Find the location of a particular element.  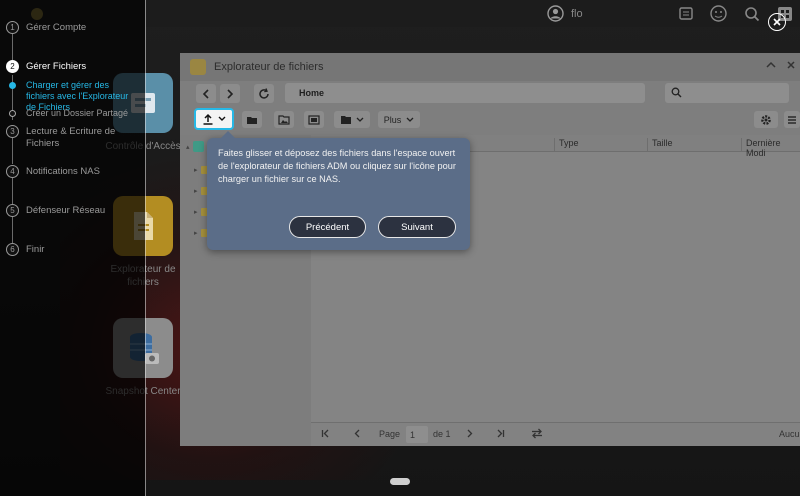

wizard-step-1: 1 Gérer Compte is located at coordinates (72, 27).